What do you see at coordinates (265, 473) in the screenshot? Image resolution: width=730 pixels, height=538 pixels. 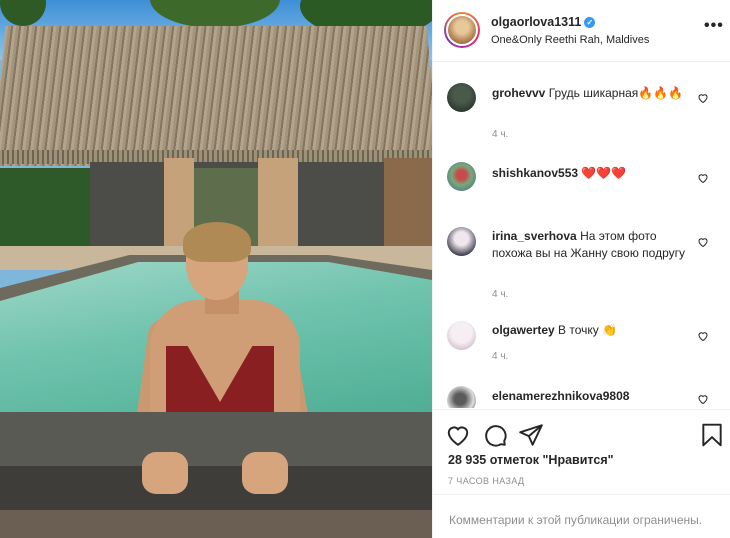 I see `photo-right-hand` at bounding box center [265, 473].